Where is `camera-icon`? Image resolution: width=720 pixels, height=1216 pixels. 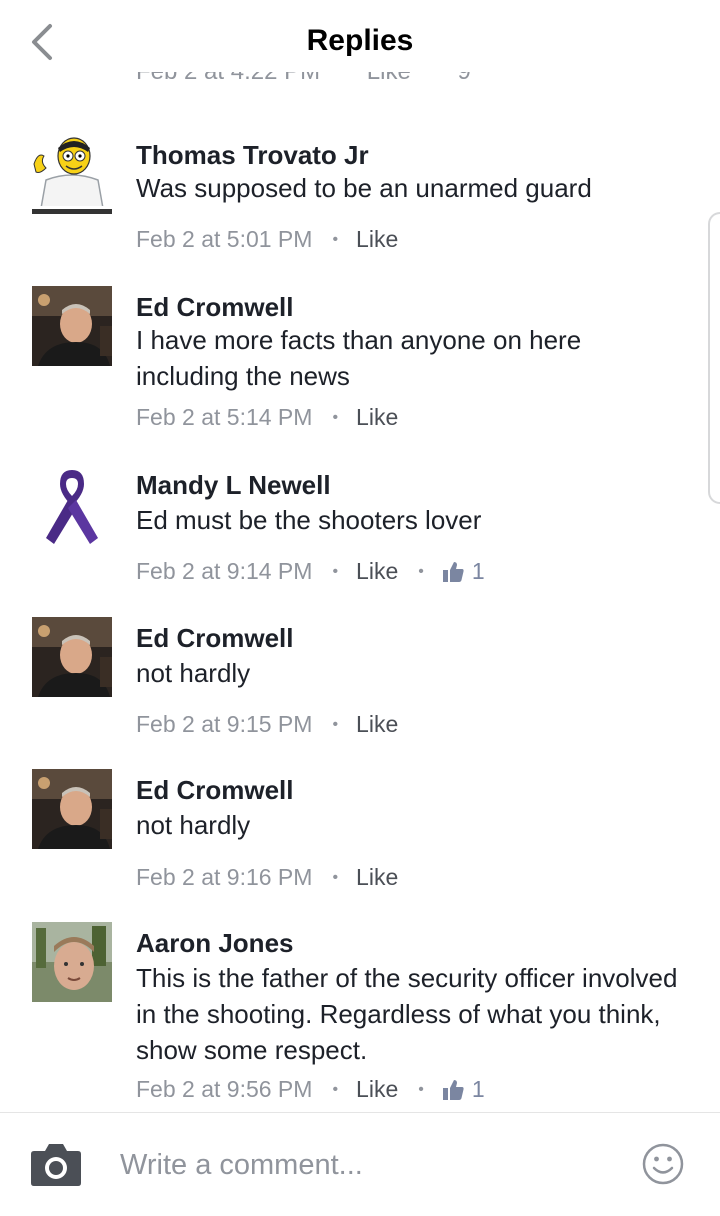 camera-icon is located at coordinates (56, 1165).